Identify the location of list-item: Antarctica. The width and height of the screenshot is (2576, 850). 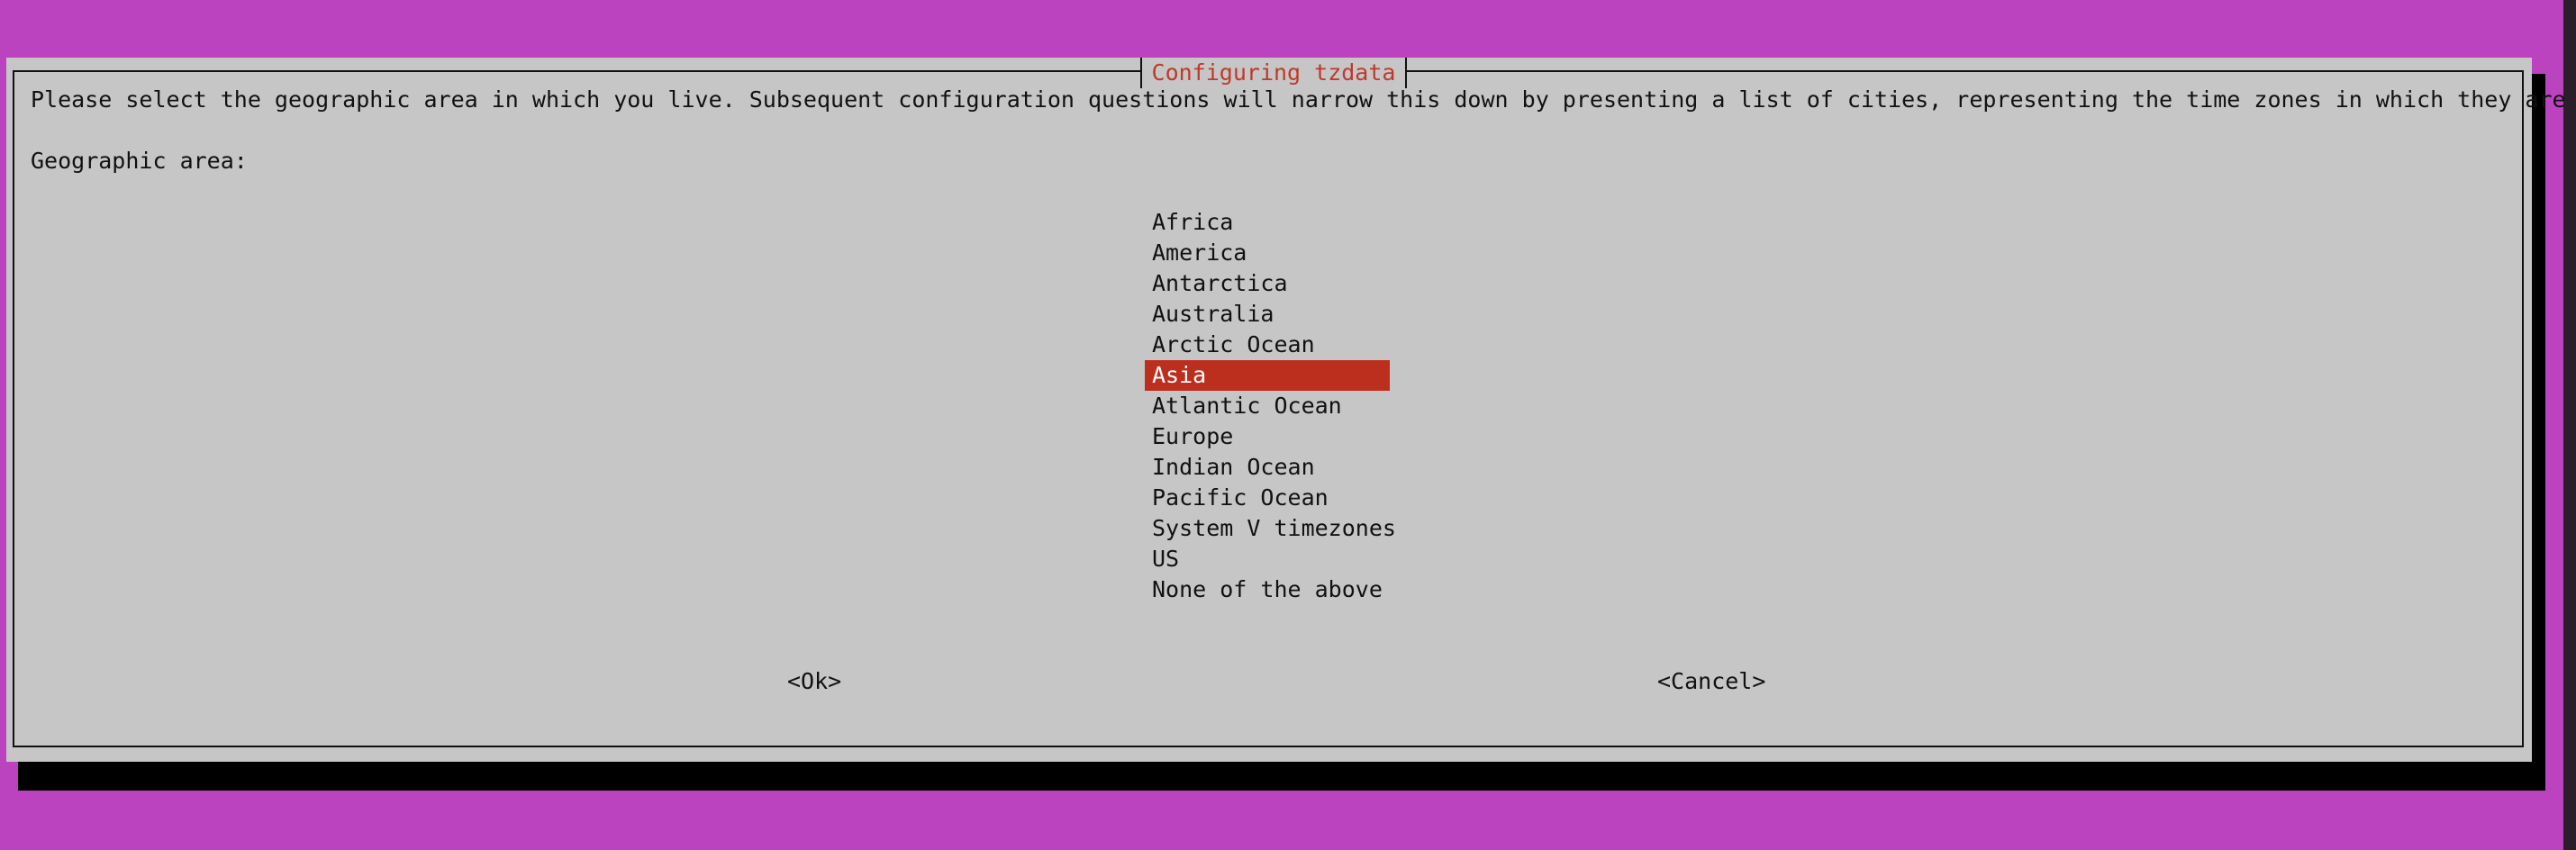
(1267, 284).